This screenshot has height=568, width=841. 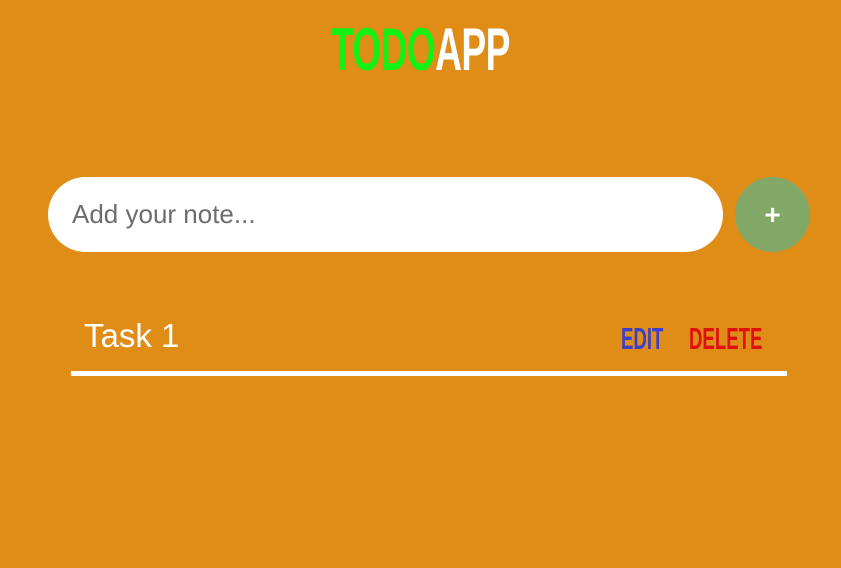 I want to click on page-title: TODOAPP, so click(x=420, y=50).